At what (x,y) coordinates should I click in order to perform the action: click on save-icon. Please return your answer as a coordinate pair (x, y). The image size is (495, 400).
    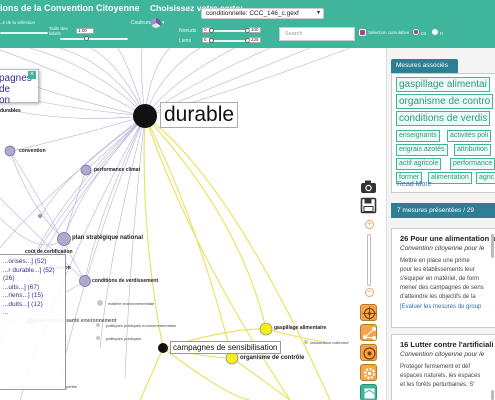
    Looking at the image, I should click on (368, 205).